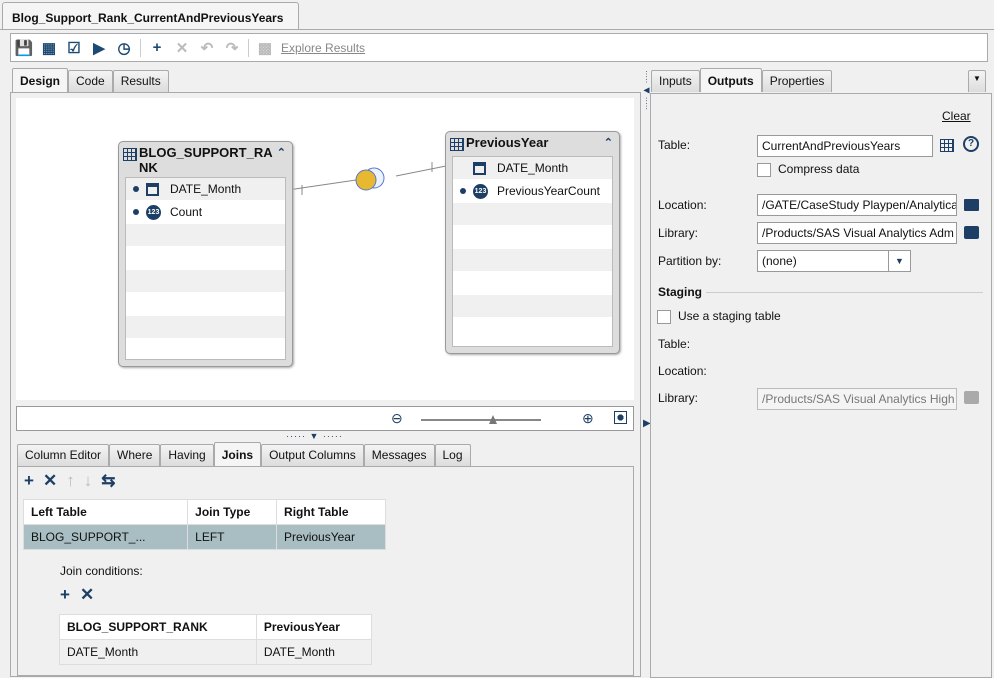 This screenshot has height=678, width=994. Describe the element at coordinates (397, 418) in the screenshot. I see `zoom-out-icon: ⊖` at that location.